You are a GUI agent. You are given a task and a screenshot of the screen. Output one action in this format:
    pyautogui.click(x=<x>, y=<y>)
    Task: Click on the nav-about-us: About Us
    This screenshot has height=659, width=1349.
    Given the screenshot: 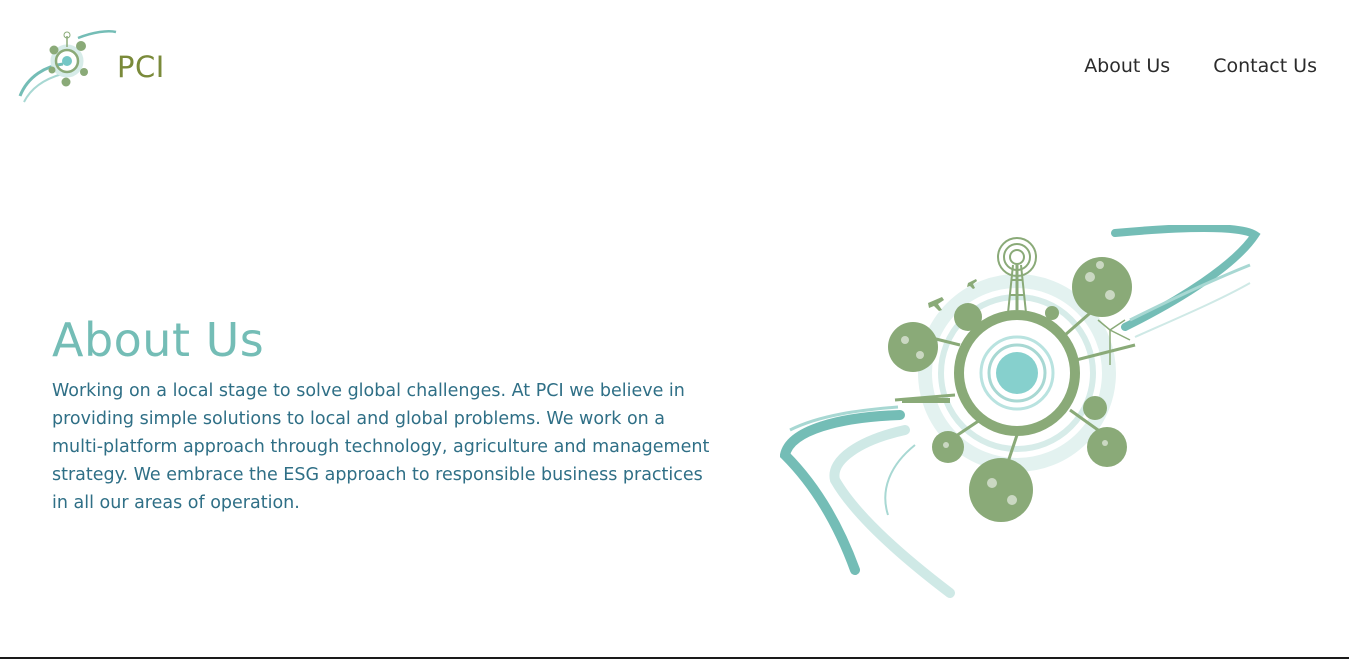 What is the action you would take?
    pyautogui.click(x=1127, y=66)
    